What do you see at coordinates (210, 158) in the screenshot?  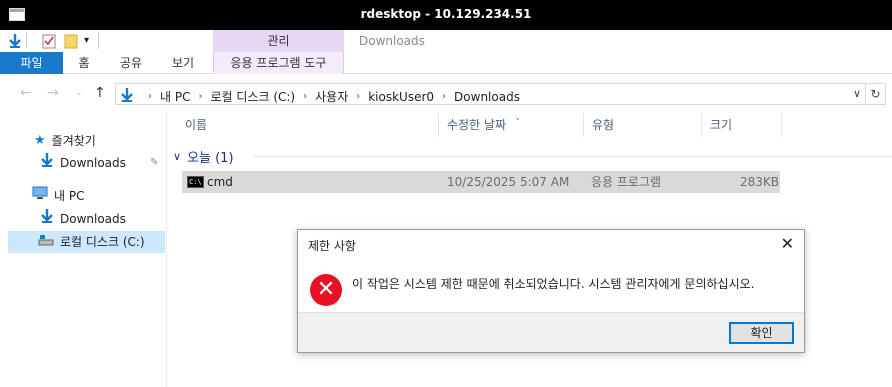 I see `group-label: 오늘 (1)` at bounding box center [210, 158].